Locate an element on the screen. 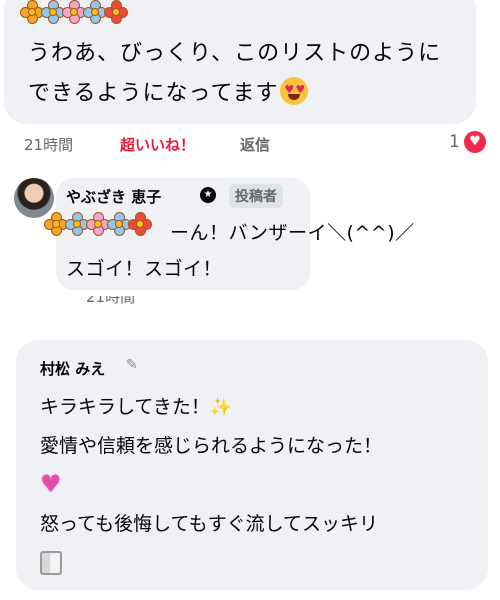 The image size is (500, 600). comment-timestamp: 21時間 is located at coordinates (48, 144).